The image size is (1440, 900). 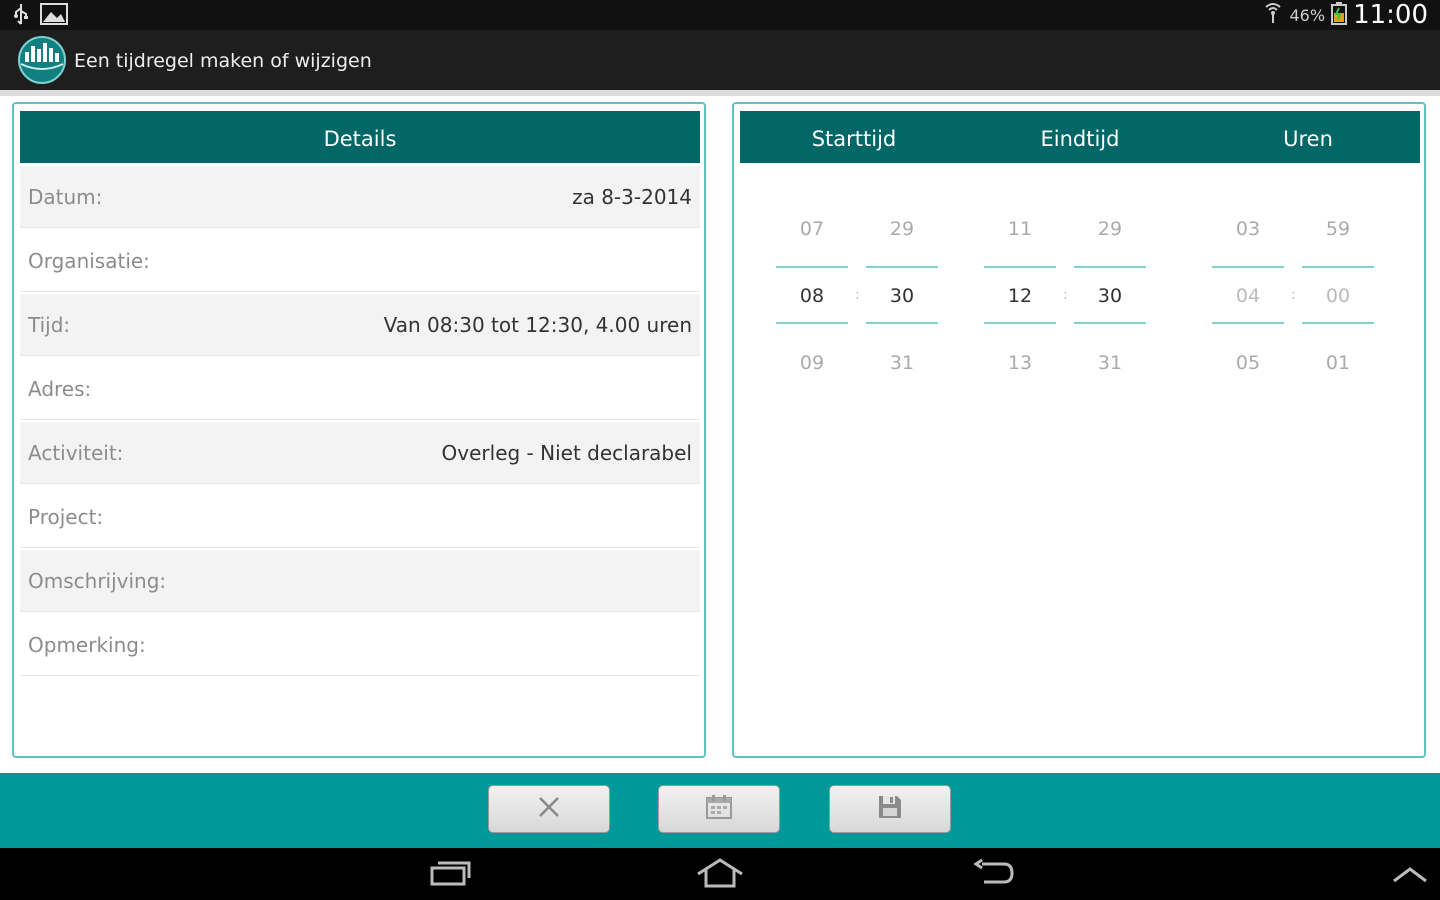 I want to click on home-icon, so click(x=720, y=875).